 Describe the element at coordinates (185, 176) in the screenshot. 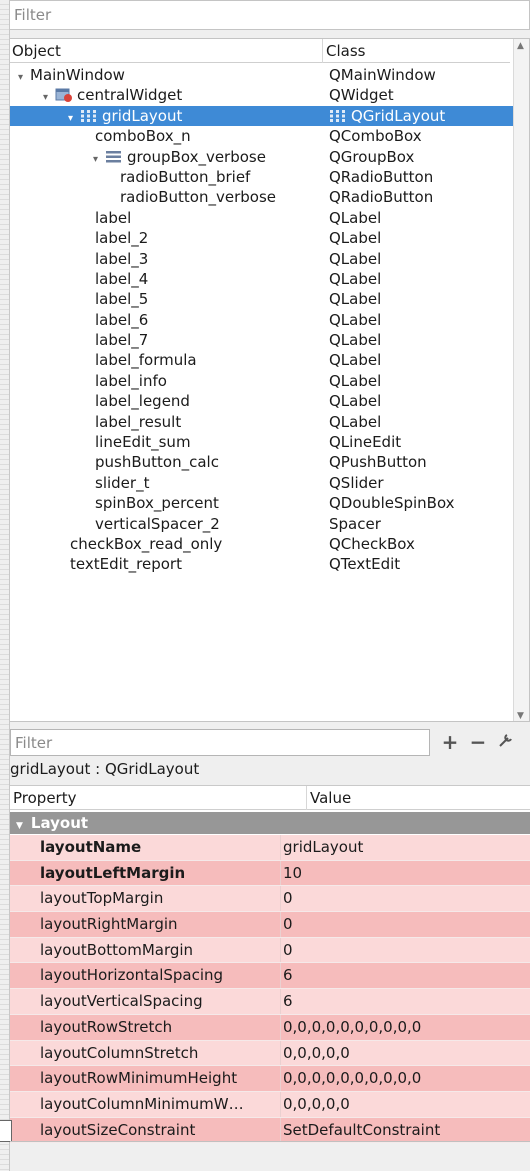

I see `tree-row-name: radioButton_brief` at that location.